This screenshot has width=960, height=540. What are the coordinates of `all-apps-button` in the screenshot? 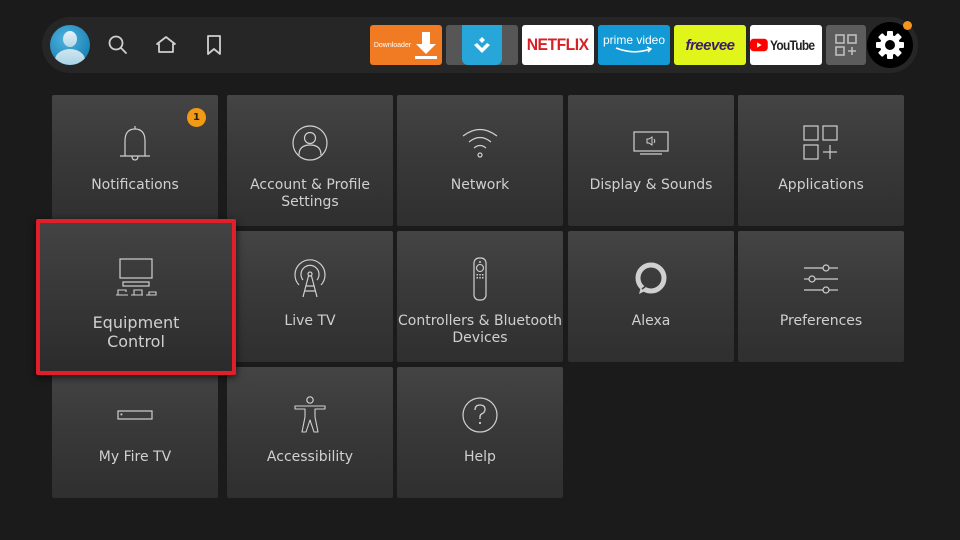 It's located at (846, 45).